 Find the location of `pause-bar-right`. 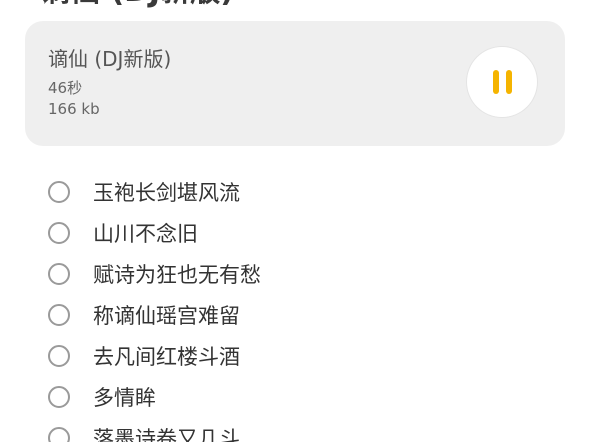

pause-bar-right is located at coordinates (508, 82).